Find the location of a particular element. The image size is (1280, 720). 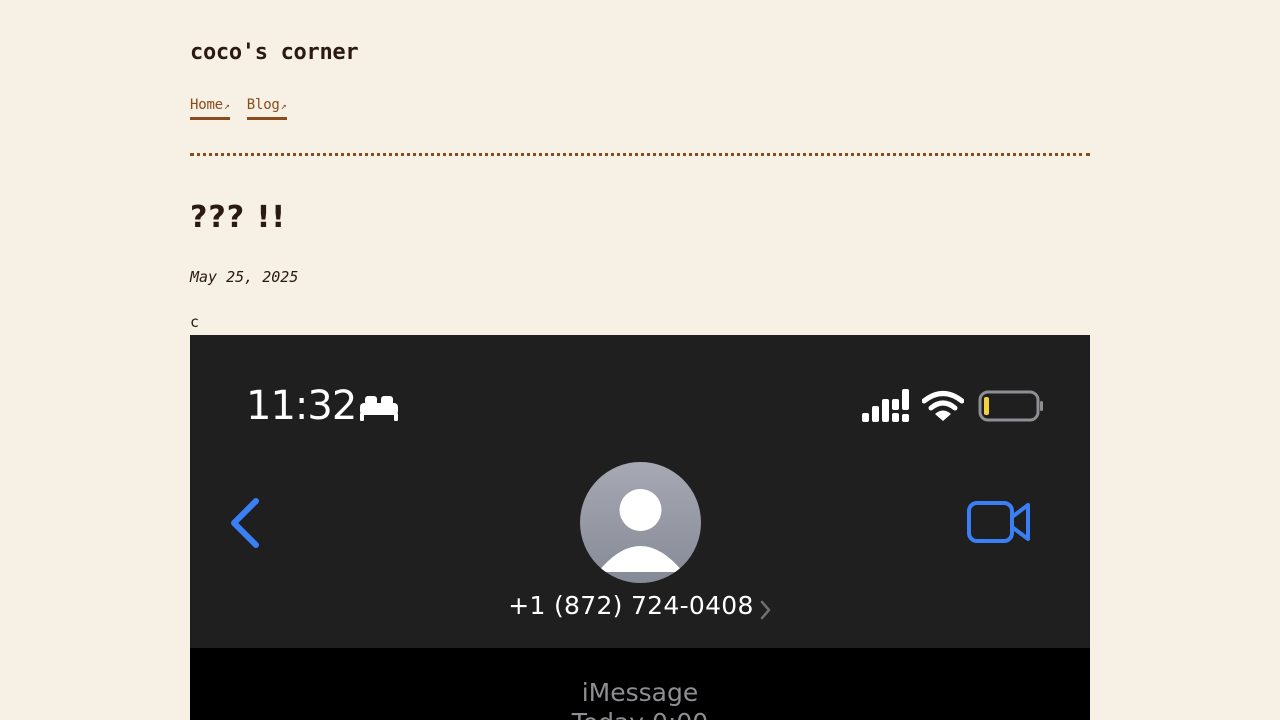

post-title: ??? !! is located at coordinates (238, 217).